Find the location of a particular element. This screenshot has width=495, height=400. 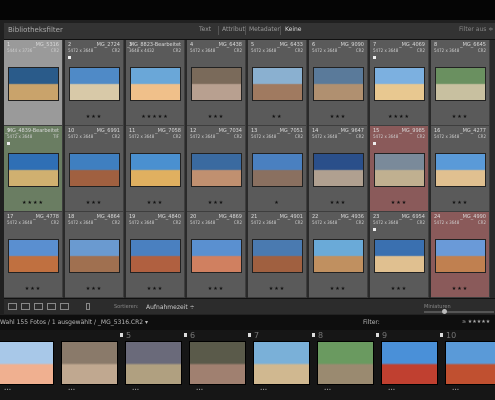

grid-cell: 11 _MG_7058 5472 x 3648 CR2 ★★★ is located at coordinates (155, 169).